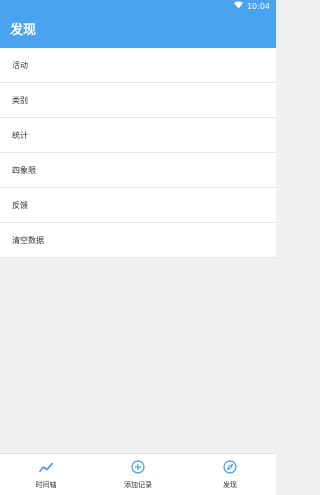 Image resolution: width=320 pixels, height=495 pixels. Describe the element at coordinates (46, 468) in the screenshot. I see `timeline-icon` at that location.